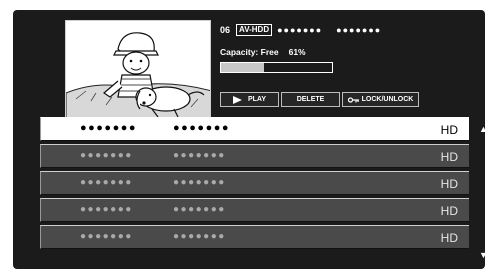 This screenshot has width=497, height=274. I want to click on play-icon, so click(237, 99).